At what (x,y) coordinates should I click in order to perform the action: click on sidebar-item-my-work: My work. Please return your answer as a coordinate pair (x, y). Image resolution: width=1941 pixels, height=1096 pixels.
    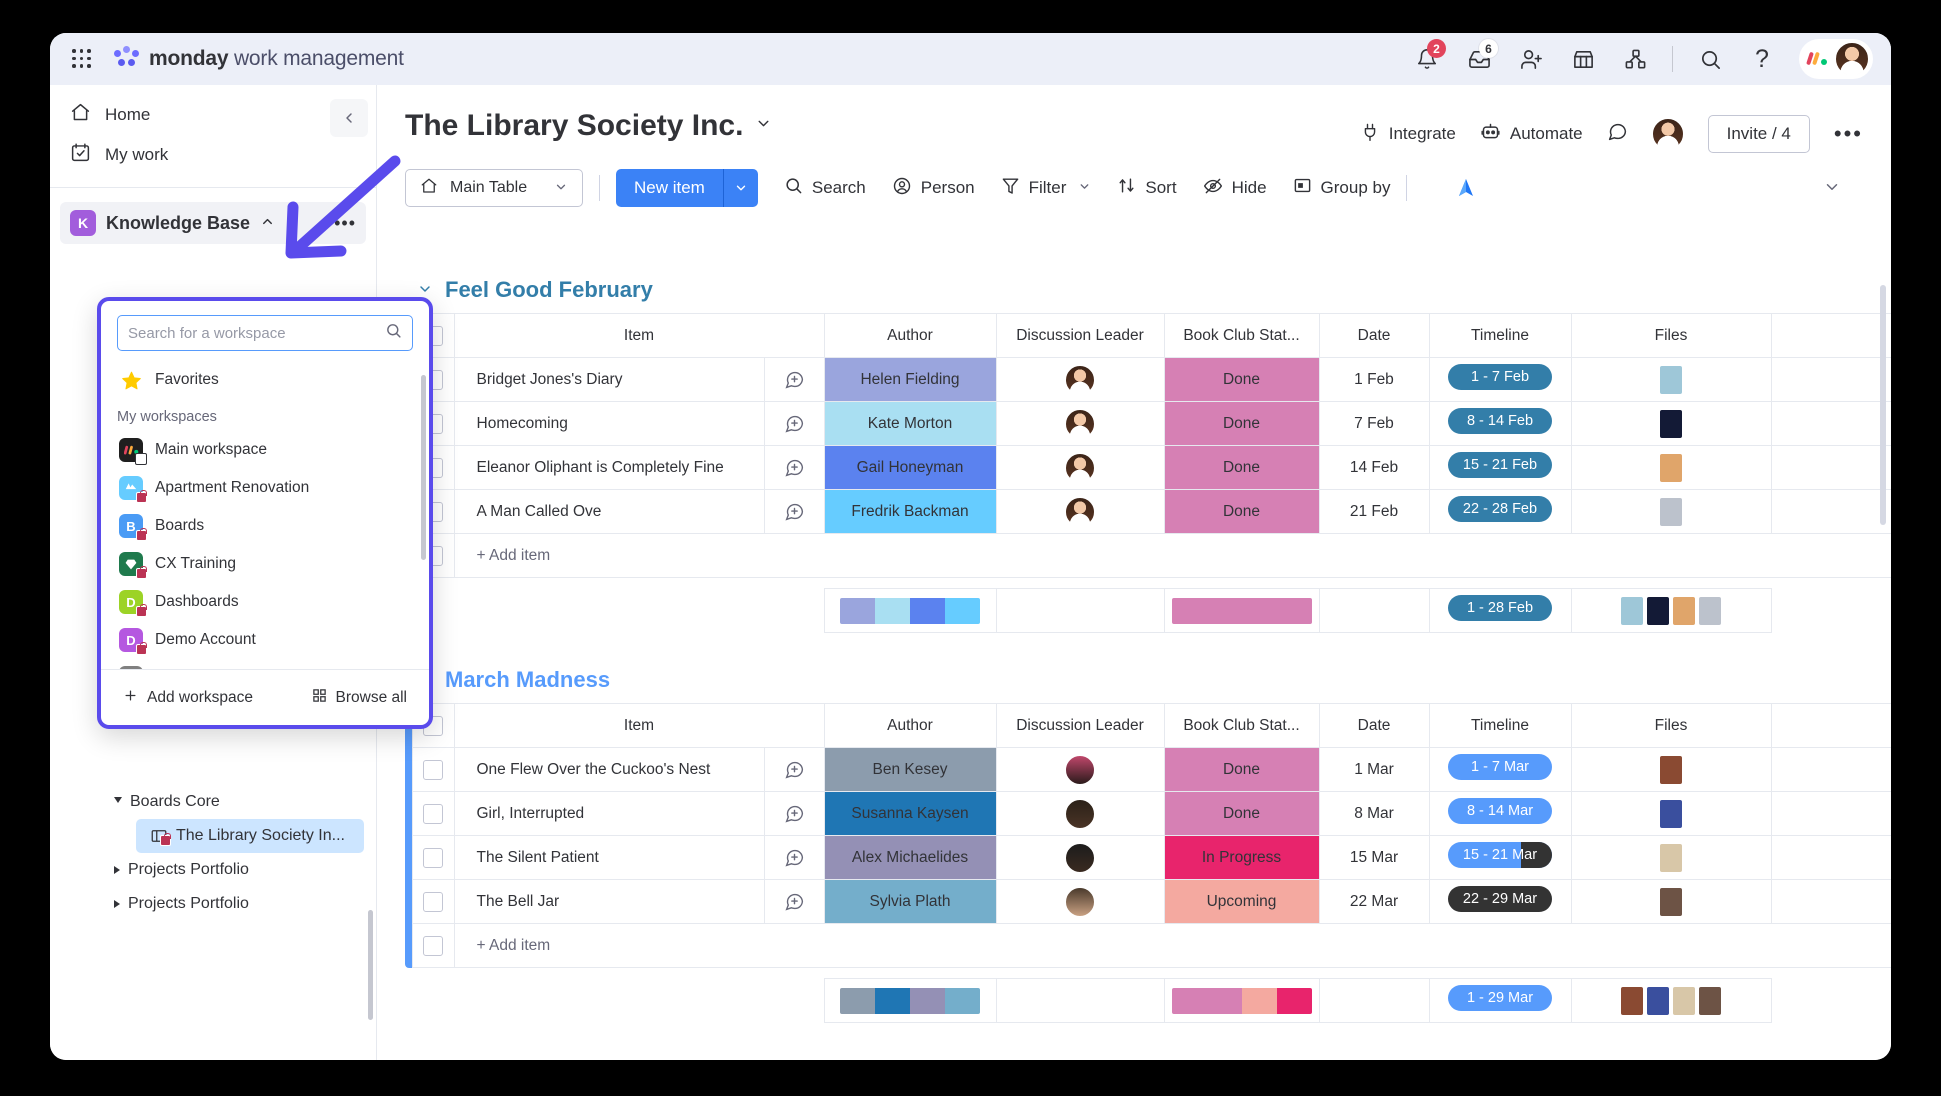
    Looking at the image, I should click on (213, 155).